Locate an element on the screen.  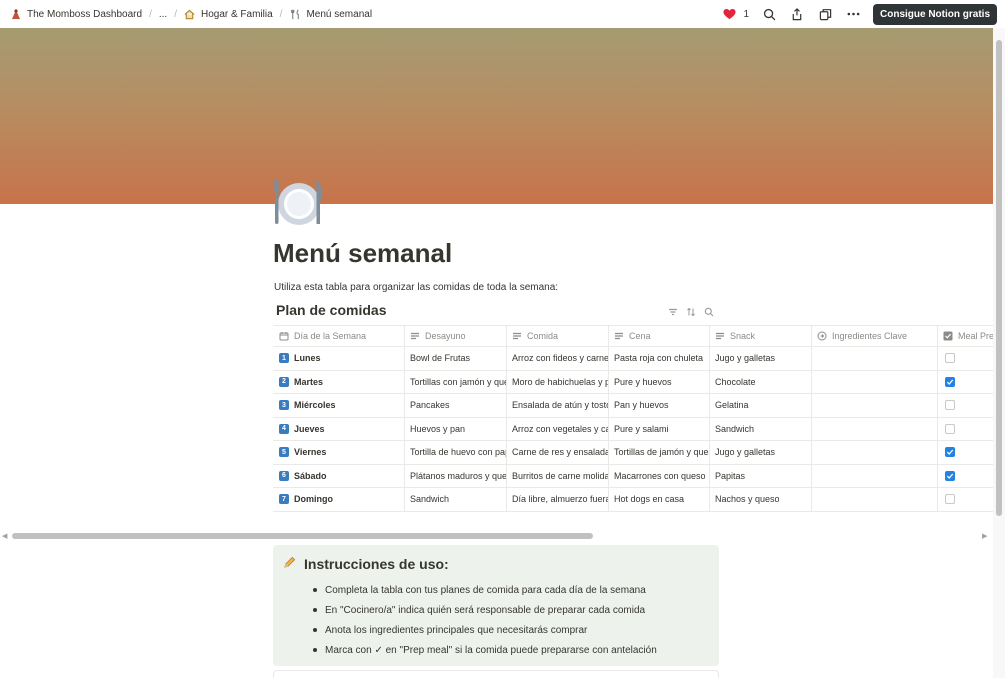
cell-desayuno: Pancakes is located at coordinates (456, 405).